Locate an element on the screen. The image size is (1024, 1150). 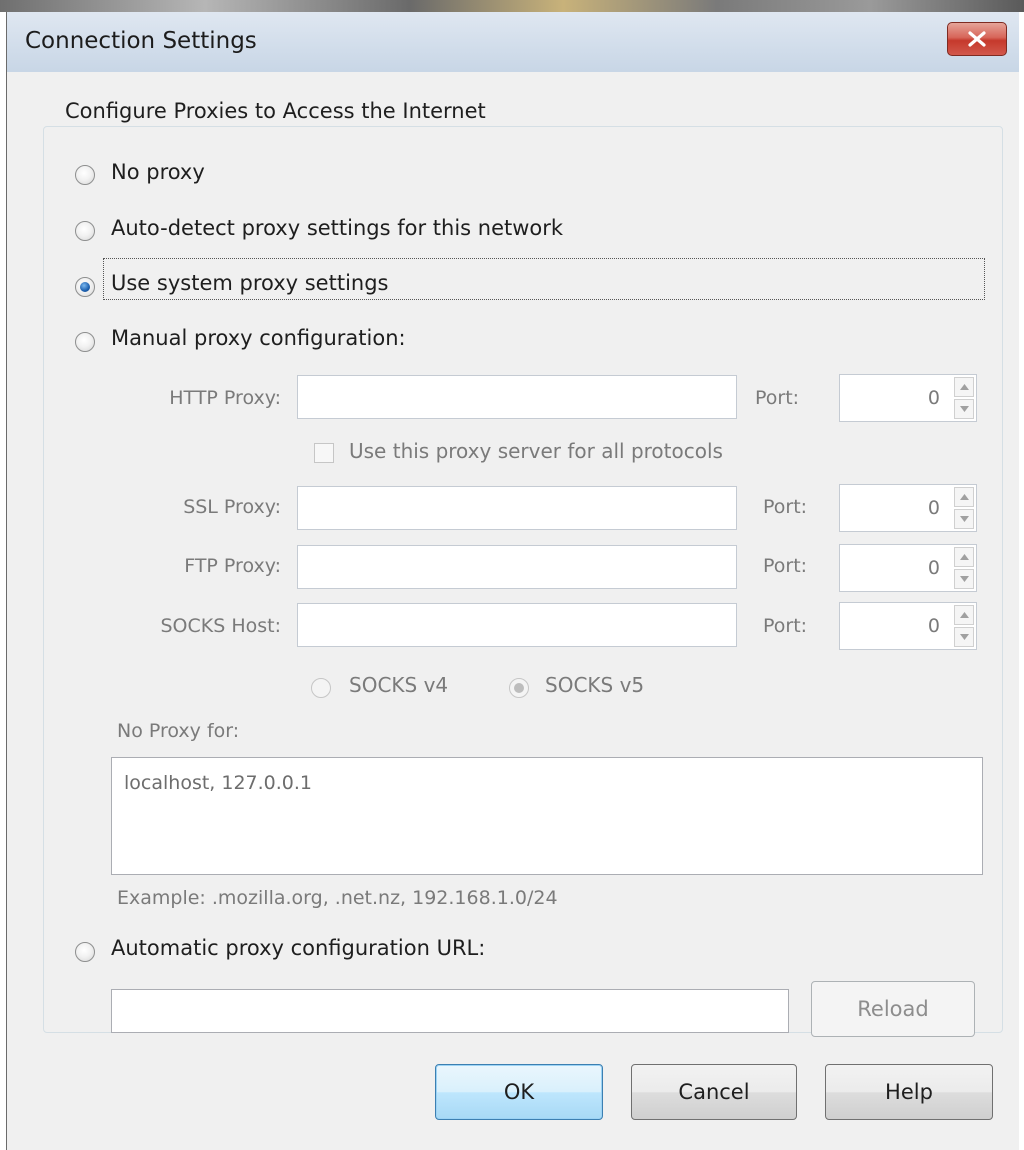
auto-url-label: Automatic proxy configuration URL: is located at coordinates (298, 948).